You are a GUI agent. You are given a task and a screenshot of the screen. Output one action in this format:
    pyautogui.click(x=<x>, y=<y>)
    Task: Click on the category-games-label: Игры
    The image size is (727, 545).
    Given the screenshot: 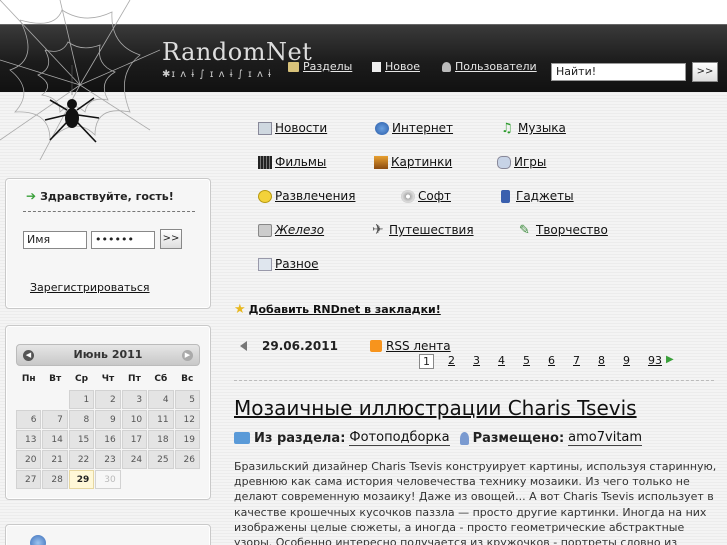 What is the action you would take?
    pyautogui.click(x=530, y=162)
    